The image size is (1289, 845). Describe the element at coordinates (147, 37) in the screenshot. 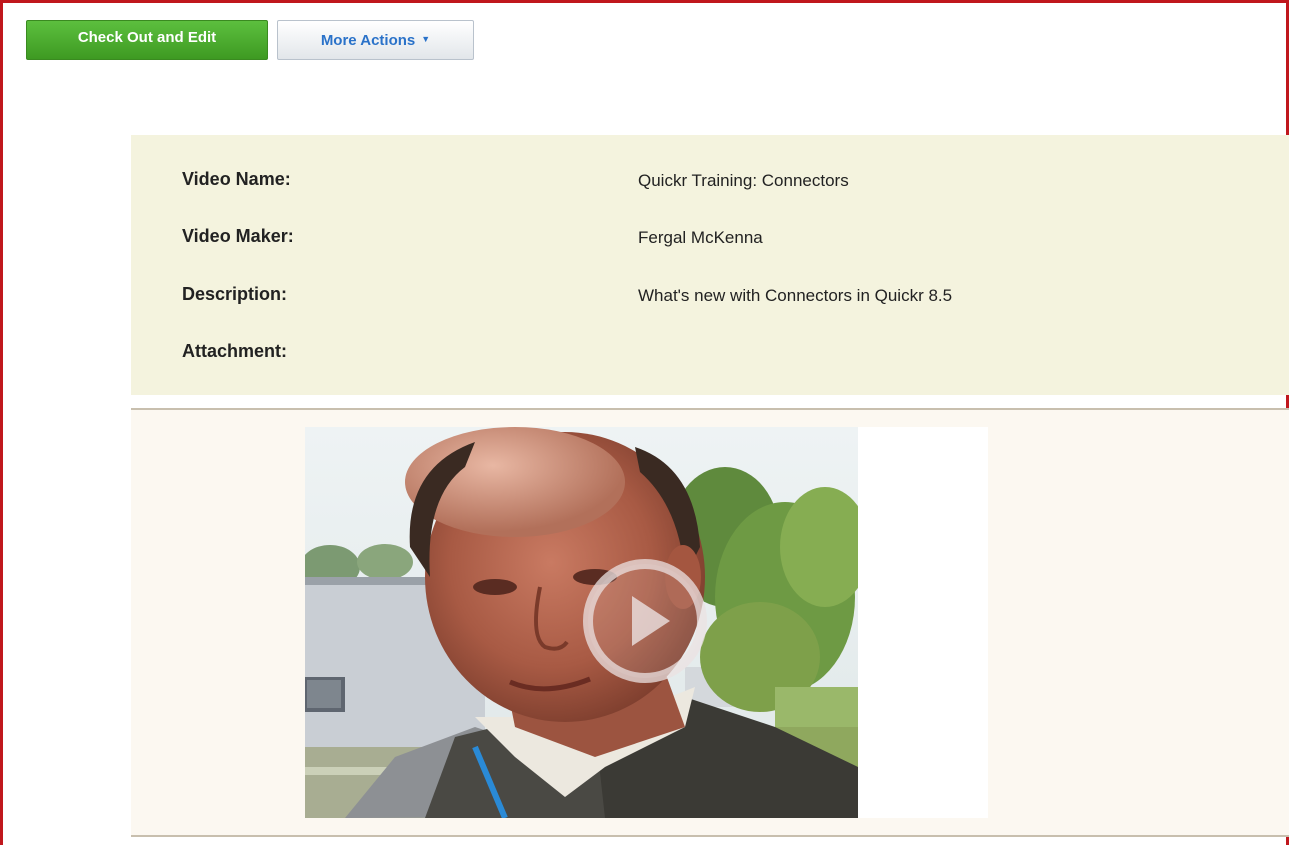

I see `check-out-and-edit-label: Check Out and Edit` at that location.